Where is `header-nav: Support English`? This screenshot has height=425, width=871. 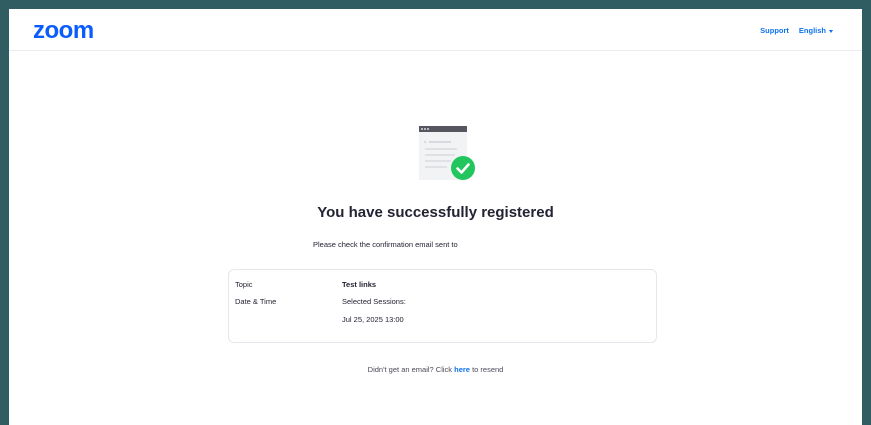 header-nav: Support English is located at coordinates (796, 30).